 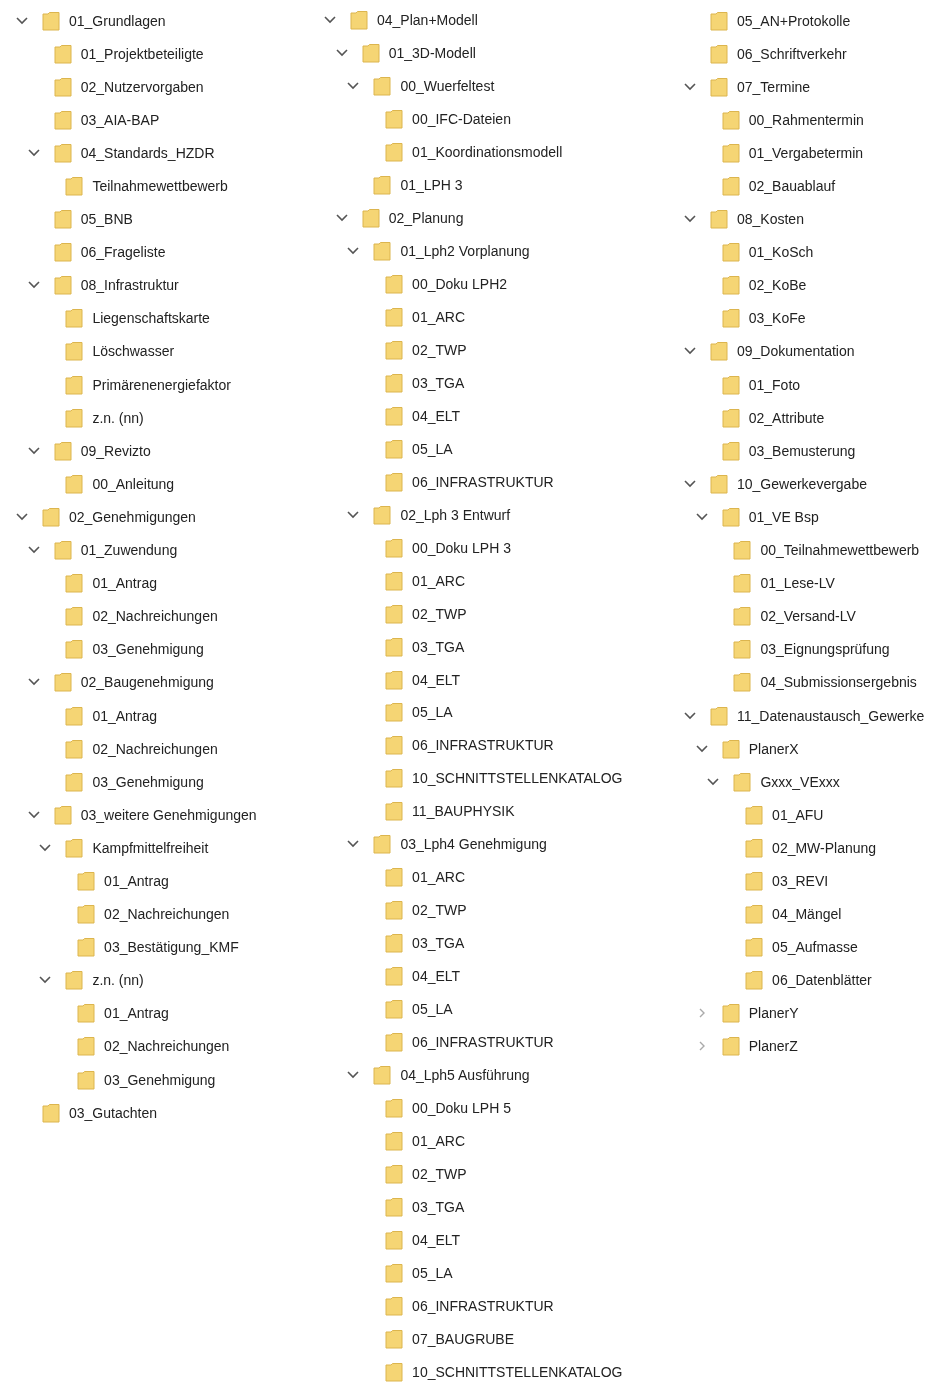 I want to click on folder-name: 05_Aufmasse, so click(x=815, y=947).